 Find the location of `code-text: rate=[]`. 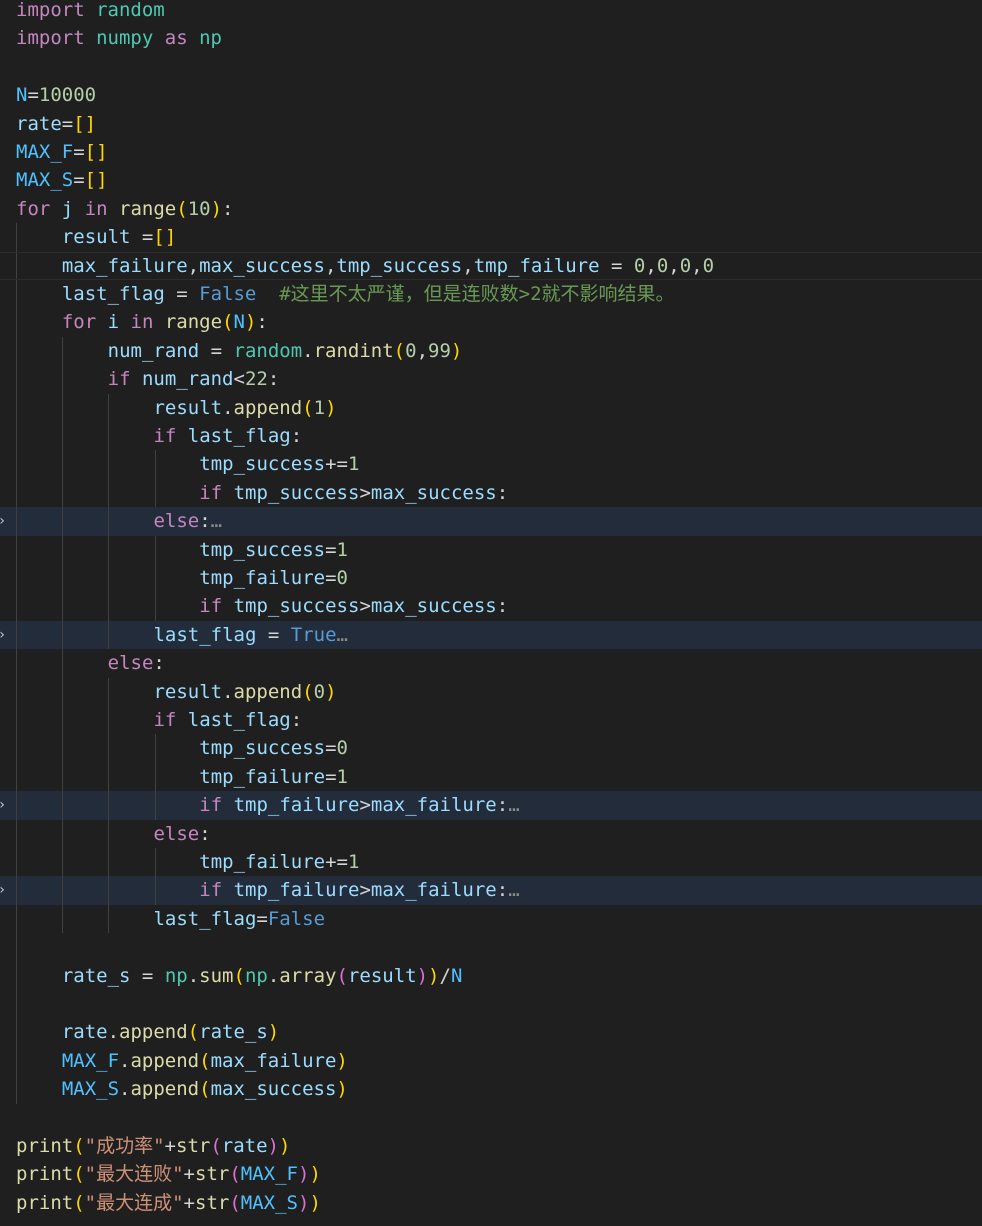

code-text: rate=[] is located at coordinates (56, 123).